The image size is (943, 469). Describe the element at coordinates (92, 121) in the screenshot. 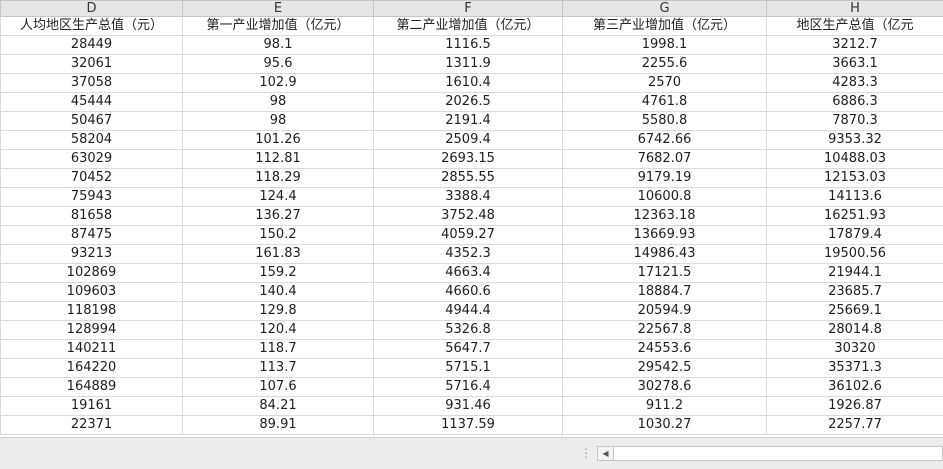

I see `table-cell: 50467` at that location.